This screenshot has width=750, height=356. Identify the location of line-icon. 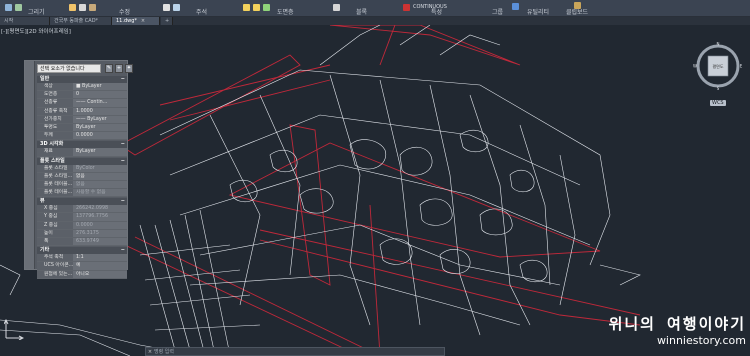
(8, 7).